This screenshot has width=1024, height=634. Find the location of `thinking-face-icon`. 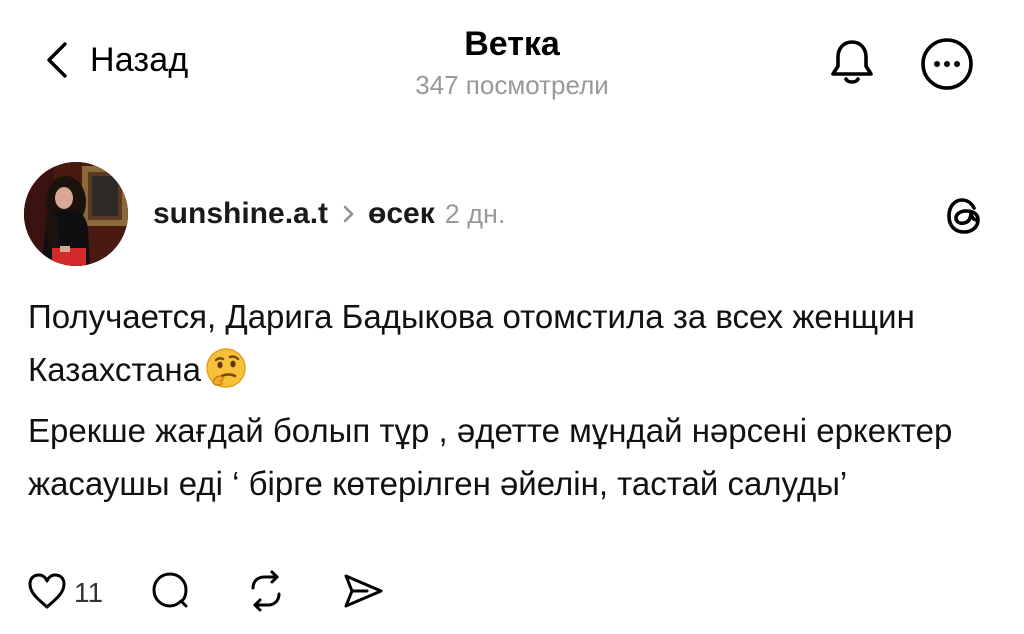

thinking-face-icon is located at coordinates (226, 375).